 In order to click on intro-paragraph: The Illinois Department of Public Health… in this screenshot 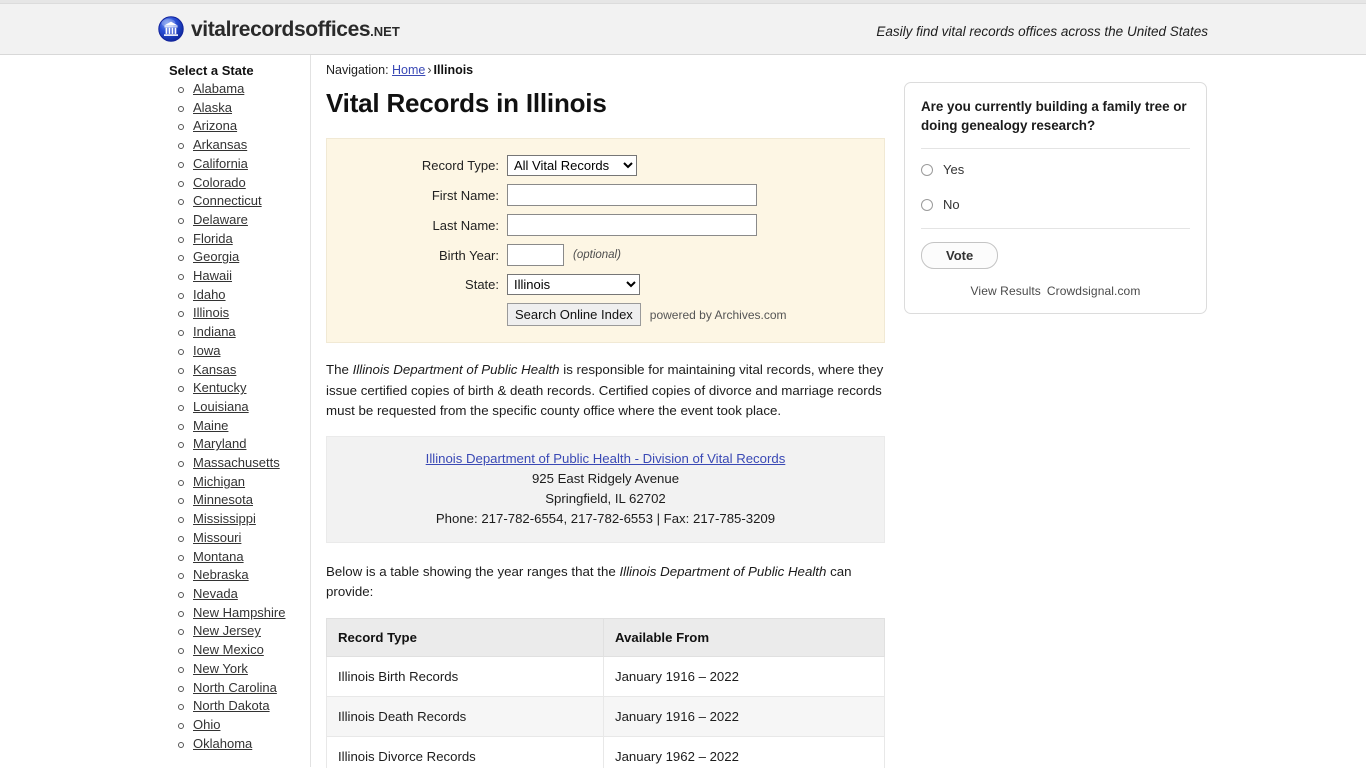, I will do `click(605, 391)`.